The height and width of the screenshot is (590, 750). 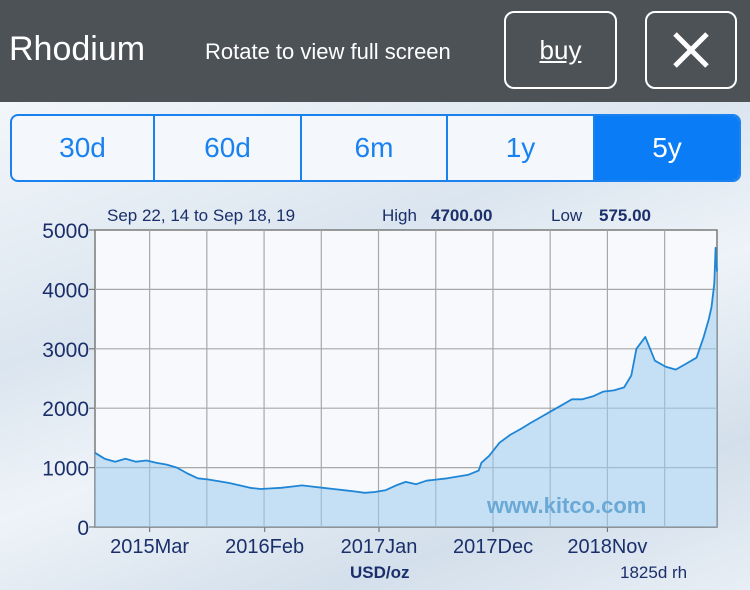 I want to click on y-tick-label: 1000, so click(x=65, y=469).